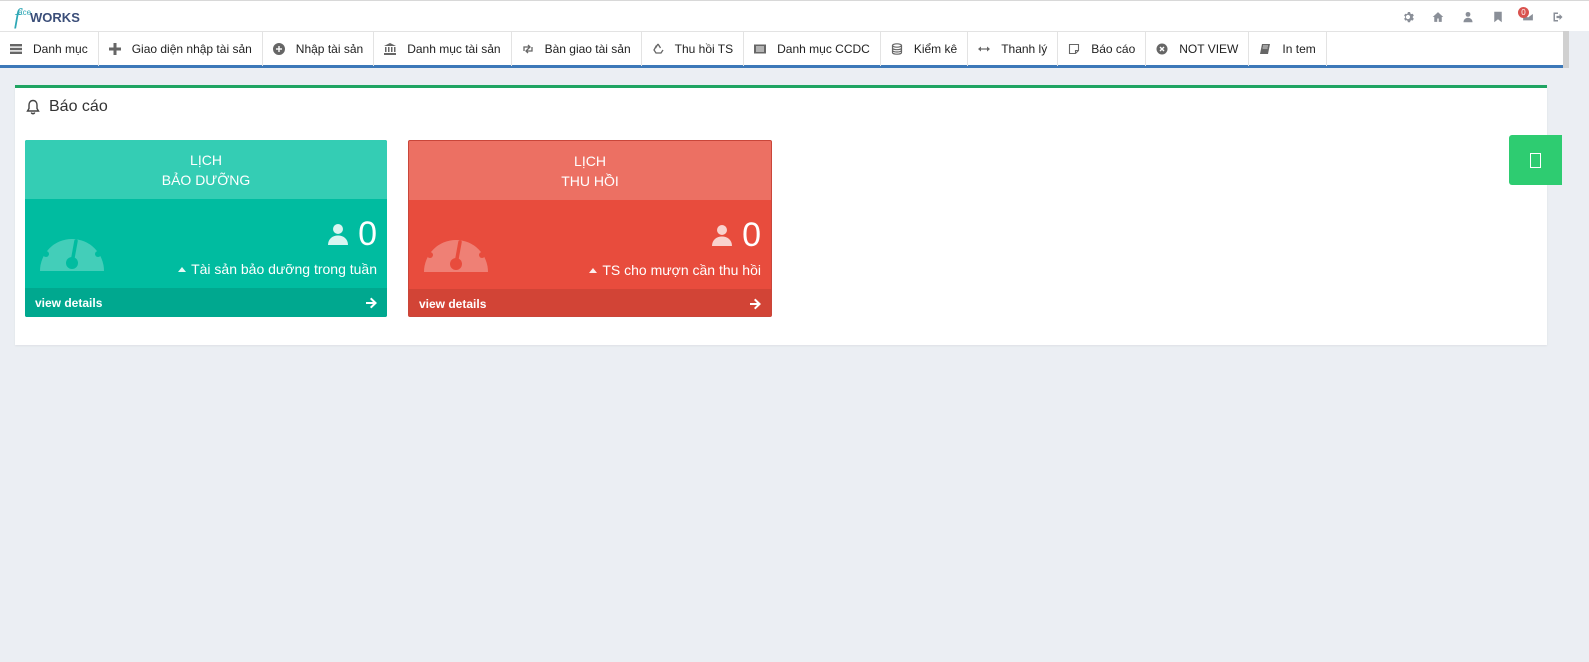 The height and width of the screenshot is (662, 1589). I want to click on card-body: 0 TS cho mượn cần thu hồi, so click(590, 244).